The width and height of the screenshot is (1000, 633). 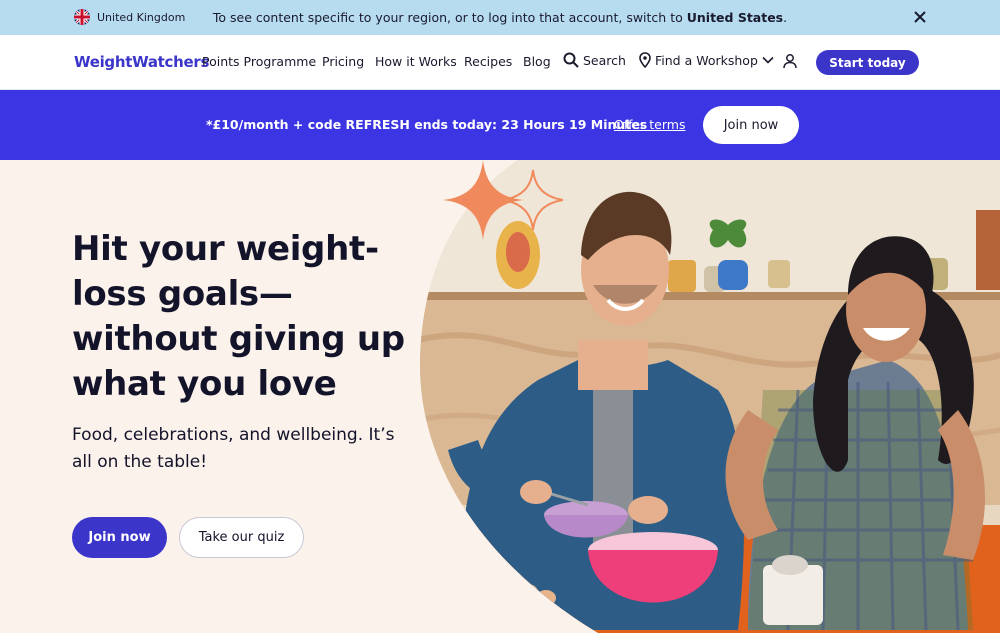 What do you see at coordinates (785, 17) in the screenshot?
I see `region-message-suffix: .` at bounding box center [785, 17].